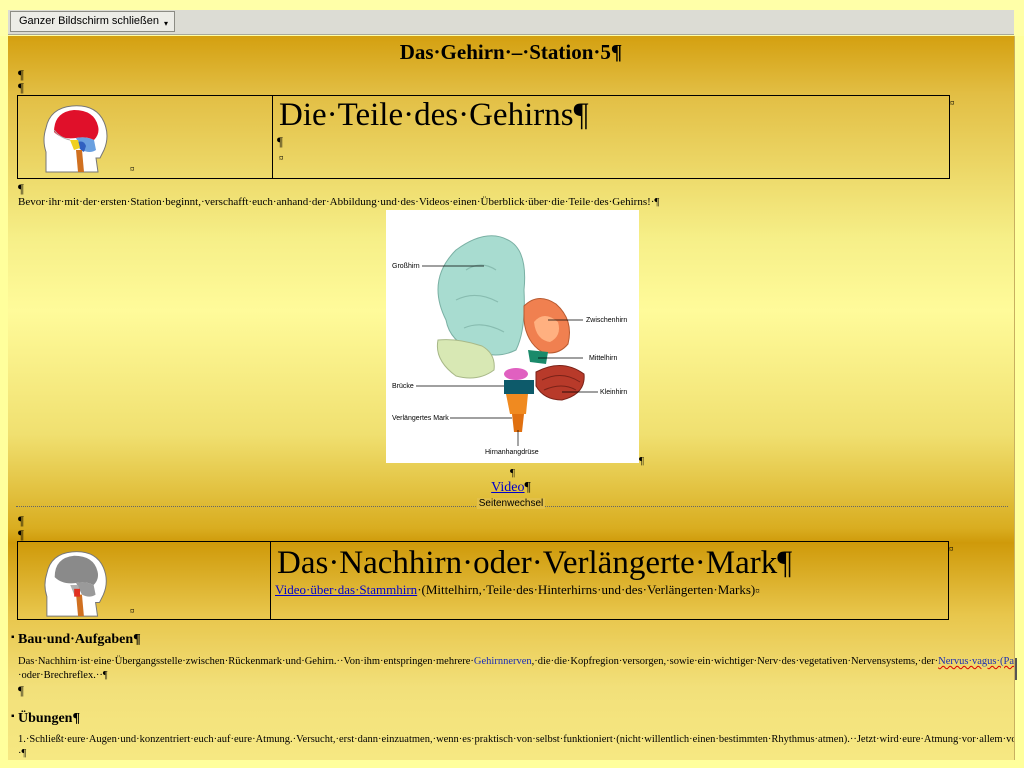  What do you see at coordinates (1016, 669) in the screenshot?
I see `scroll-indicator` at bounding box center [1016, 669].